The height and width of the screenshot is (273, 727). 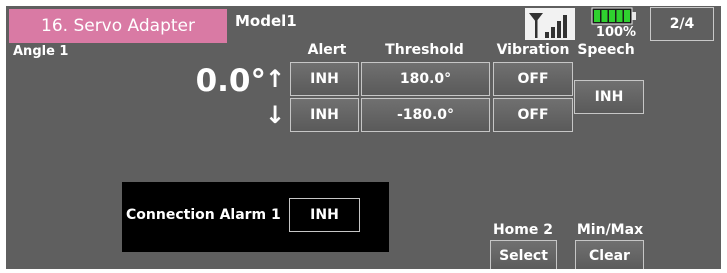 I want to click on signal-strength-icon, so click(x=550, y=24).